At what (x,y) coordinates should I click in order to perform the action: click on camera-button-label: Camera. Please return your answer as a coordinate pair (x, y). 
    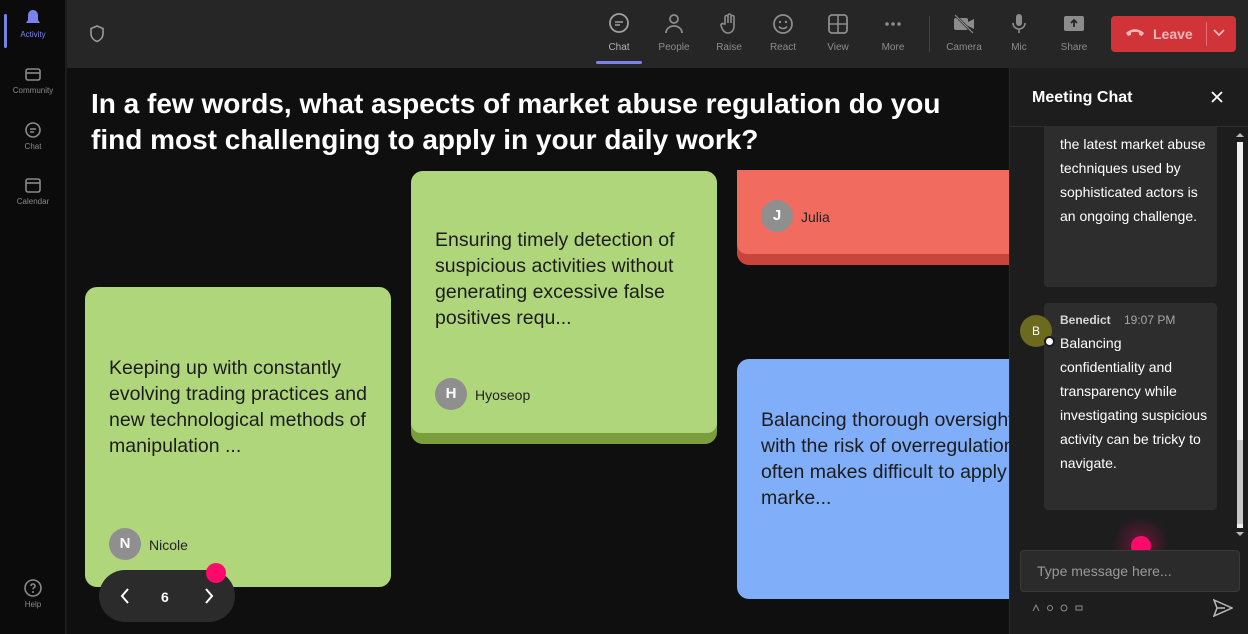
    Looking at the image, I should click on (964, 47).